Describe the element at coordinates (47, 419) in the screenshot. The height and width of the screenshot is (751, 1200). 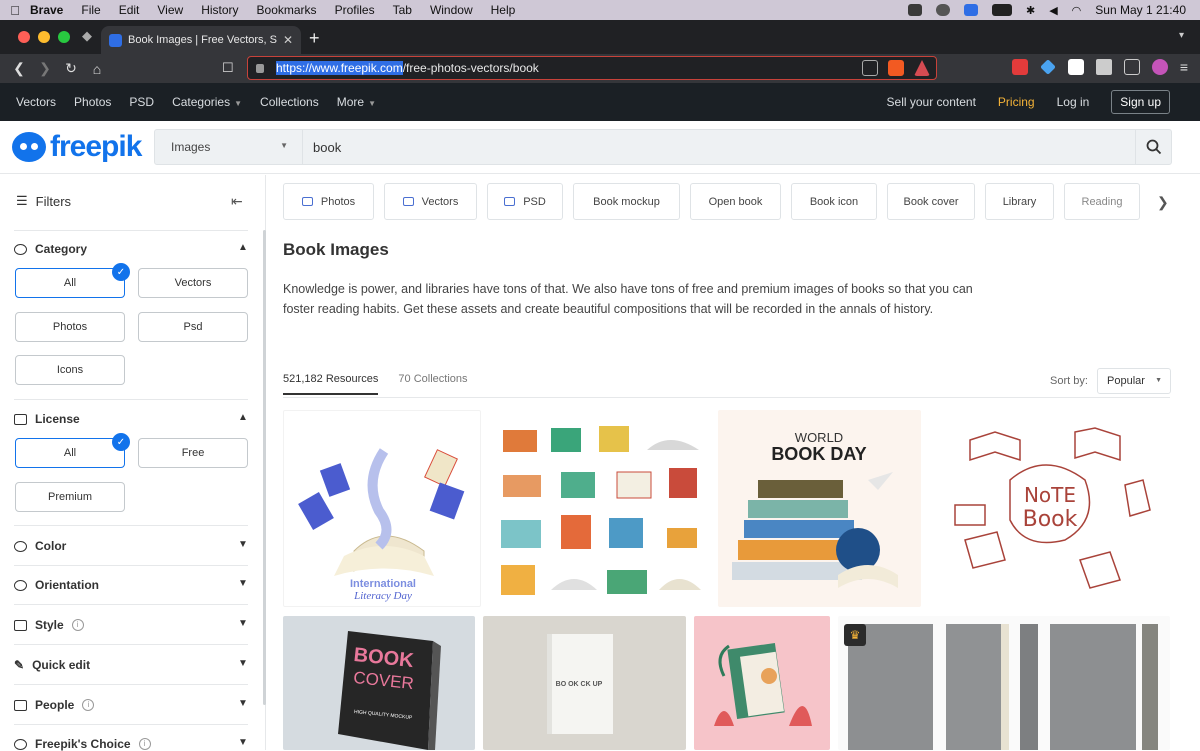
I see `license-header: License` at that location.